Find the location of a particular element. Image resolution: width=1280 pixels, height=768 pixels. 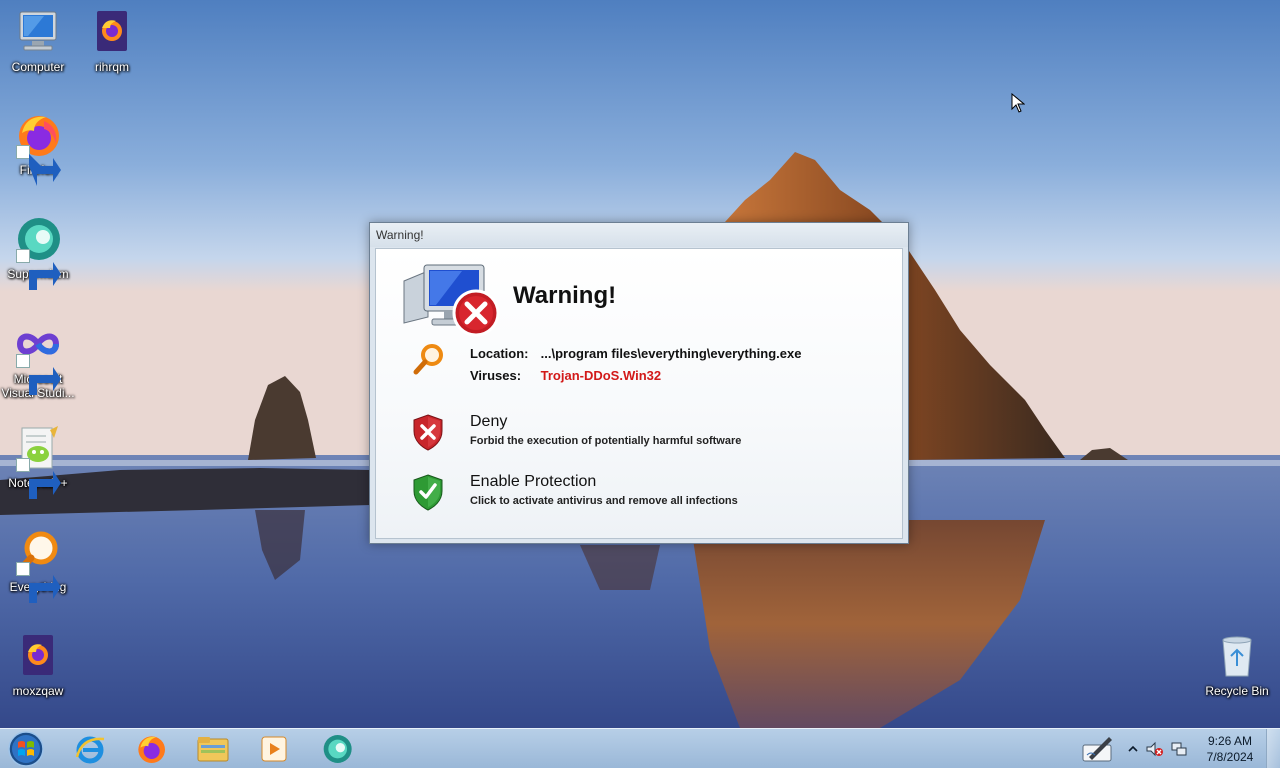

windows-start-icon is located at coordinates (26, 749).